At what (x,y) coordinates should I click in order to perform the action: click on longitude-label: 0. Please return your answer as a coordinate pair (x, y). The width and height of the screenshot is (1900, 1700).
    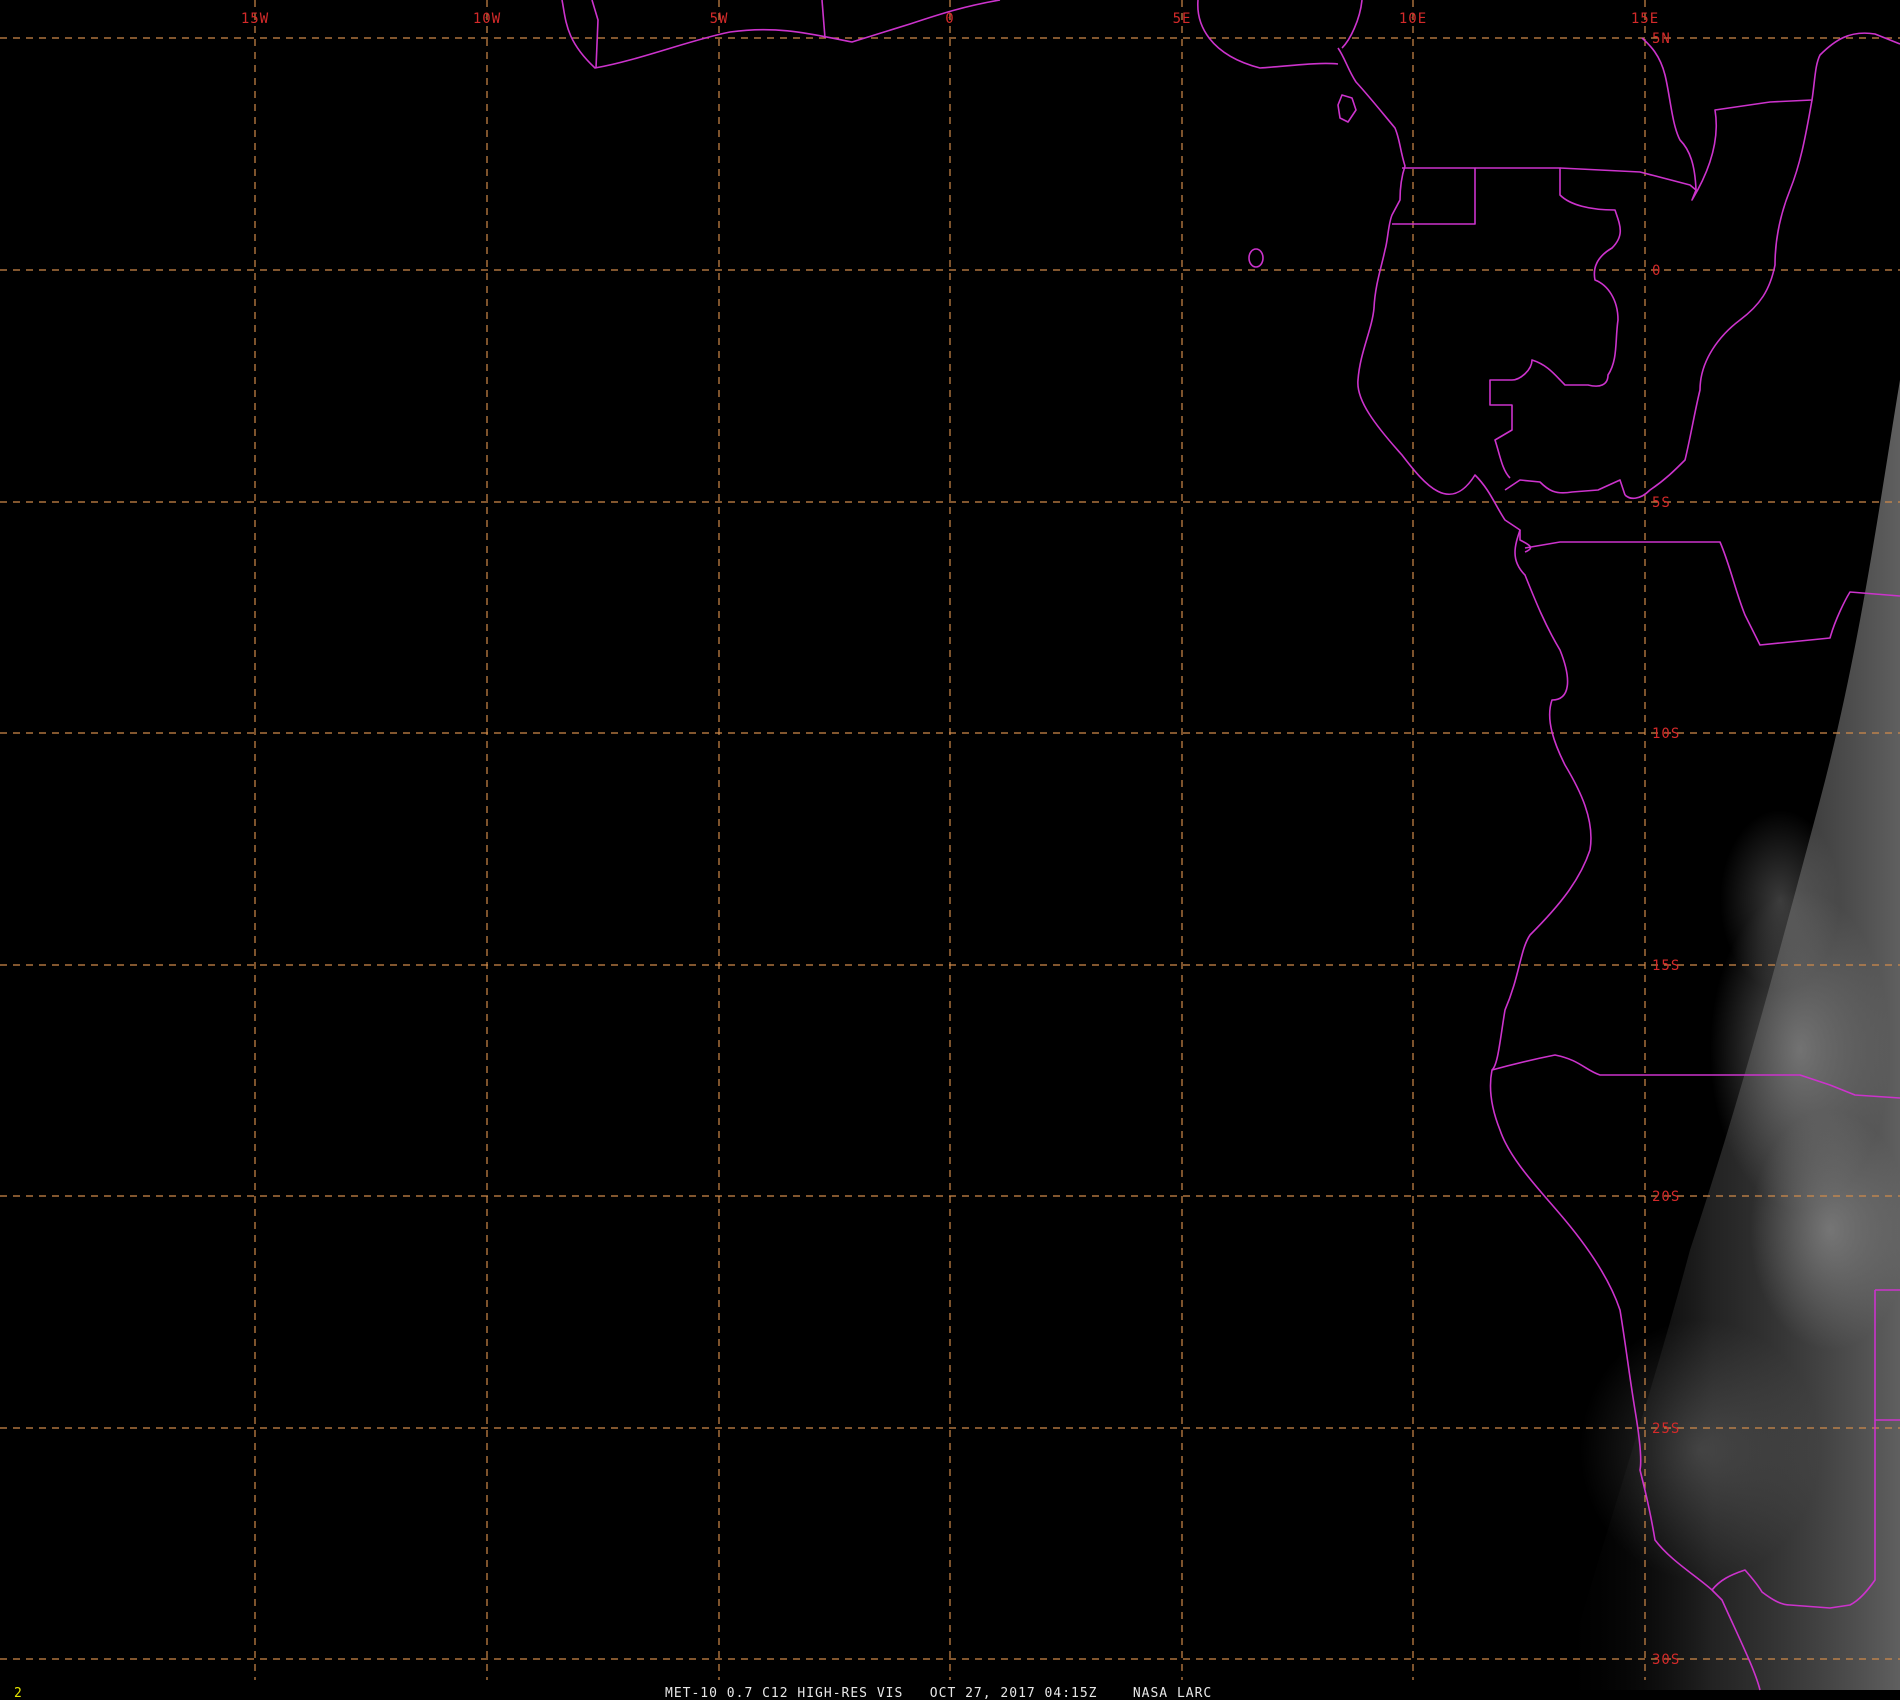
    Looking at the image, I should click on (949, 19).